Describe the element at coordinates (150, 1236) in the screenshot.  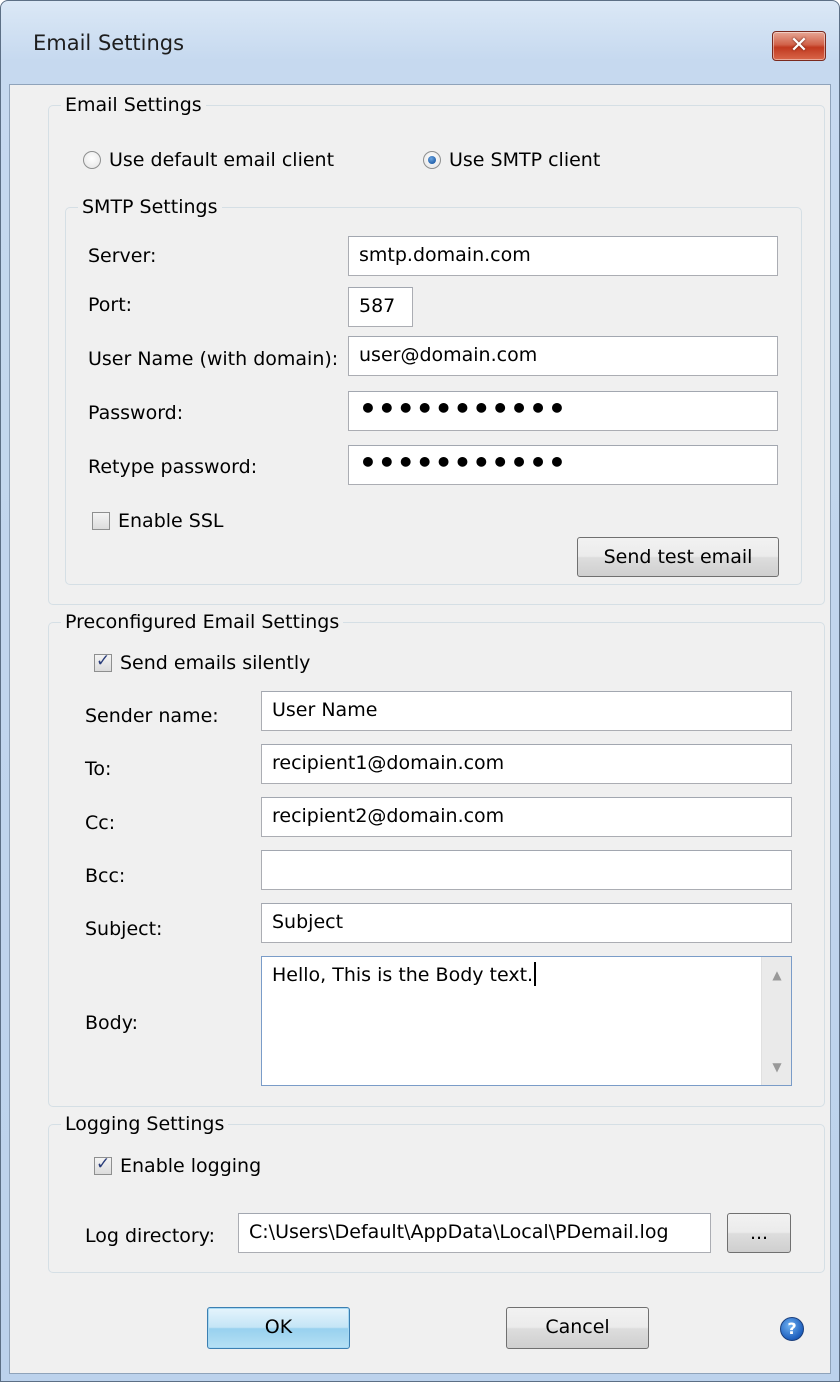
I see `log-directory-label: Log directory:` at that location.